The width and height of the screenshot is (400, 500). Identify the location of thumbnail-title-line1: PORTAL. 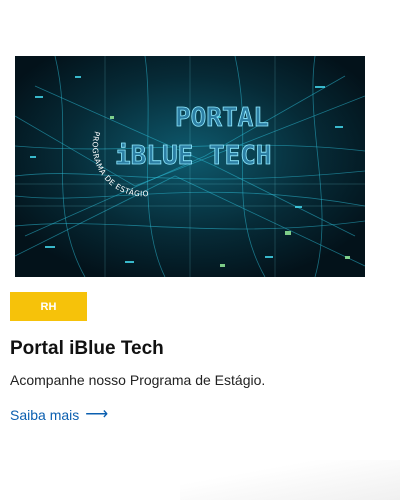
(222, 118).